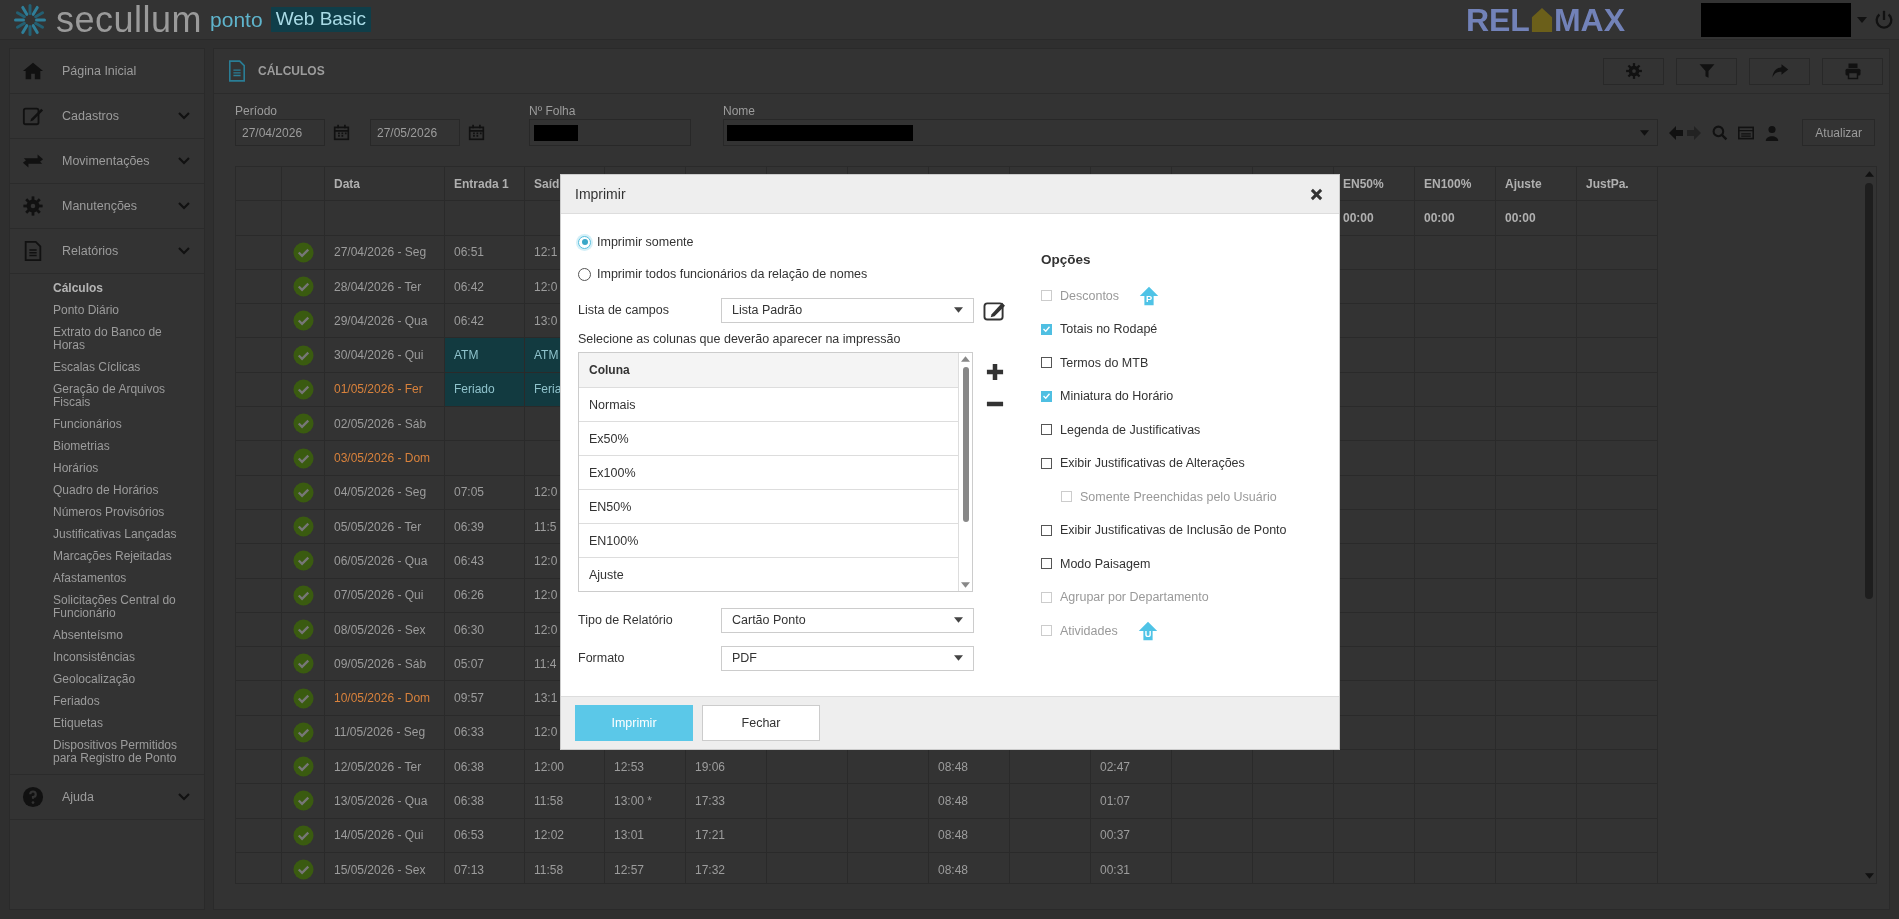 The height and width of the screenshot is (919, 1899). What do you see at coordinates (1685, 132) in the screenshot?
I see `arrows-icon` at bounding box center [1685, 132].